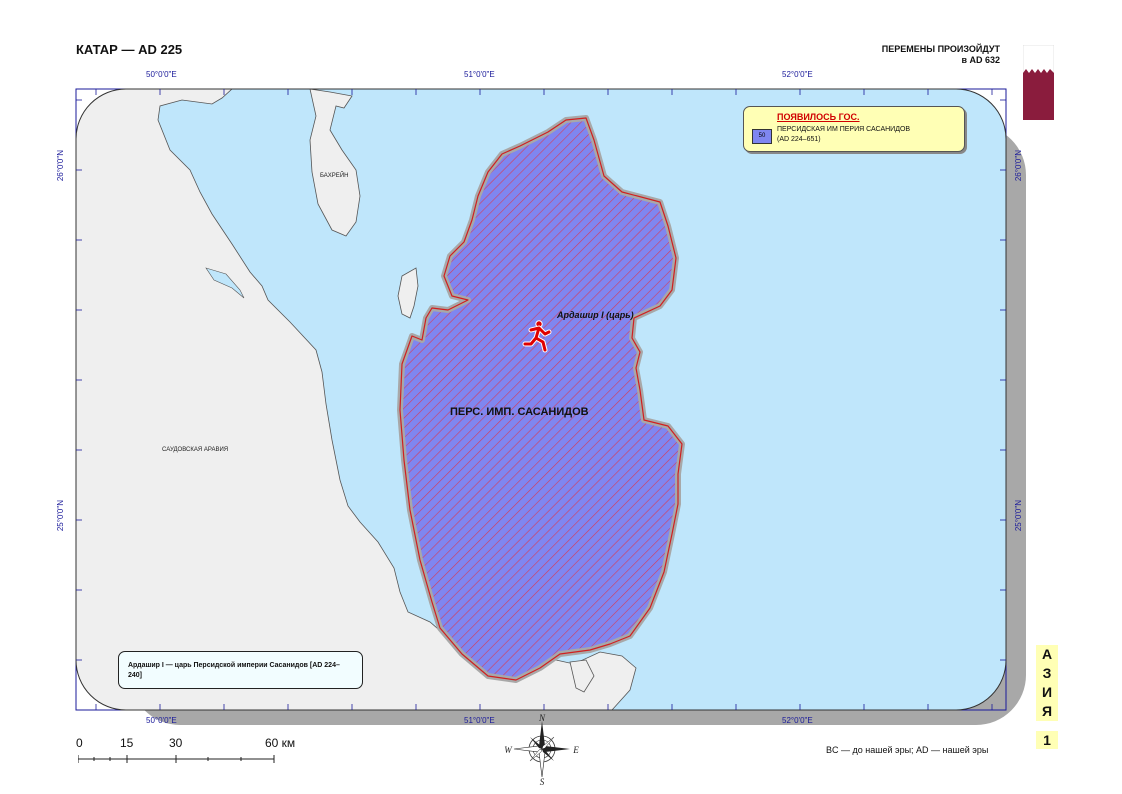  What do you see at coordinates (127, 743) in the screenshot?
I see `scale-label-15: 15` at bounding box center [127, 743].